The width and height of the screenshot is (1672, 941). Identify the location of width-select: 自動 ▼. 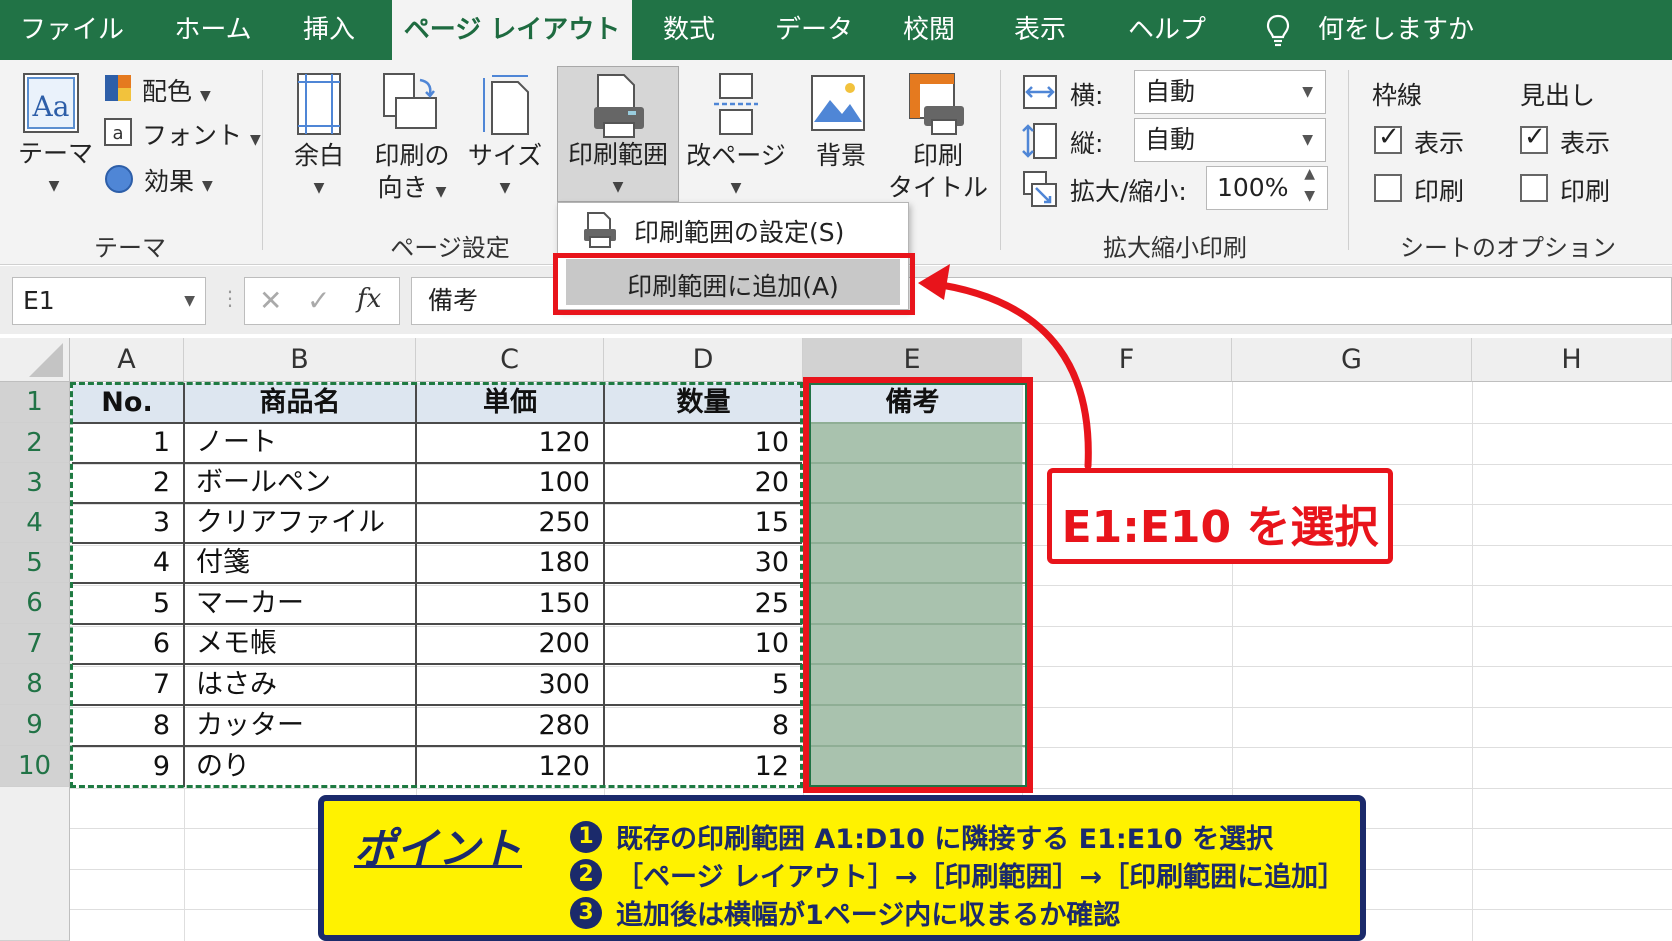
(1230, 92).